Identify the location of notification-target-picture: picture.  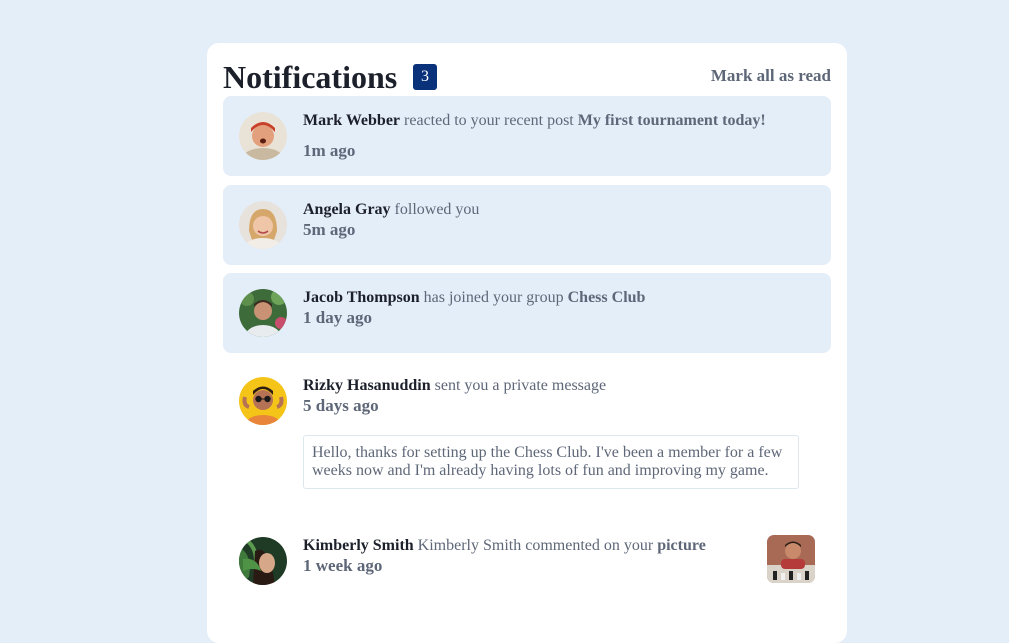
(681, 545).